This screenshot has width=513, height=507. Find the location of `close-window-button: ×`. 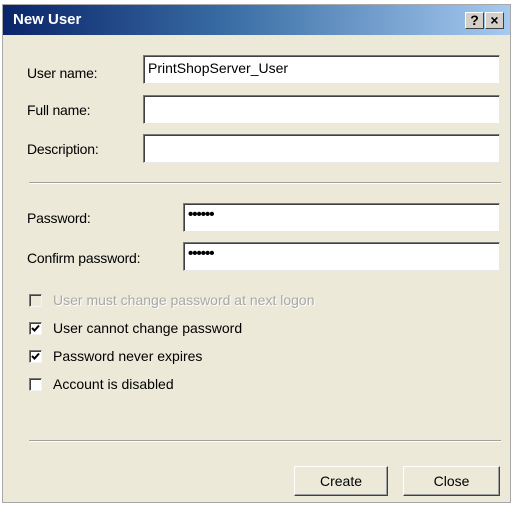

close-window-button: × is located at coordinates (494, 20).